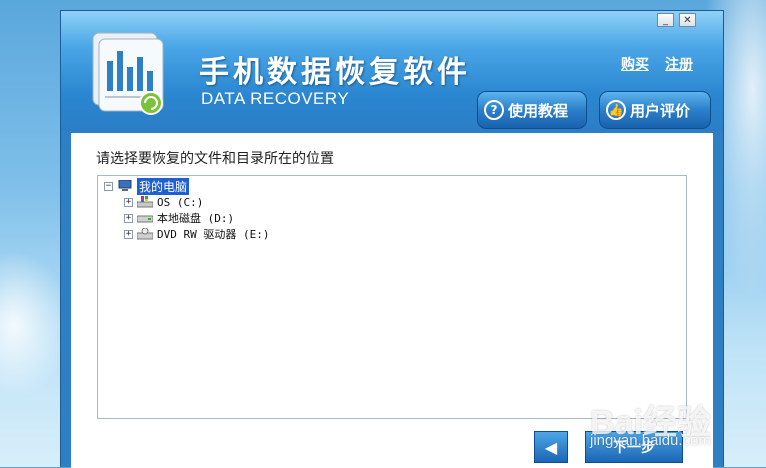 The image size is (766, 468). I want to click on close-button: ✕, so click(687, 20).